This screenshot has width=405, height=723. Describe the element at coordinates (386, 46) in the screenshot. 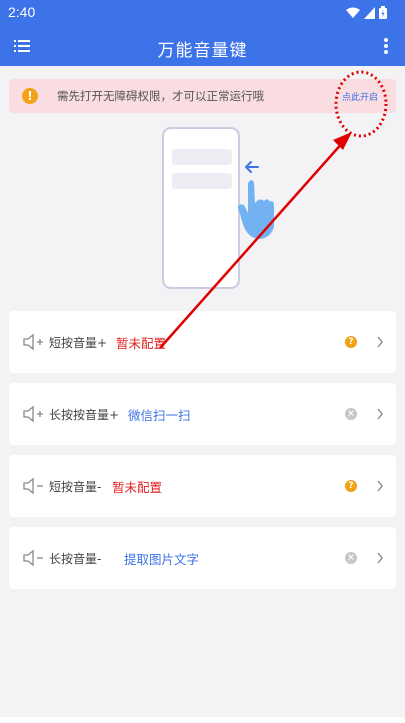

I see `more-vert-icon` at that location.